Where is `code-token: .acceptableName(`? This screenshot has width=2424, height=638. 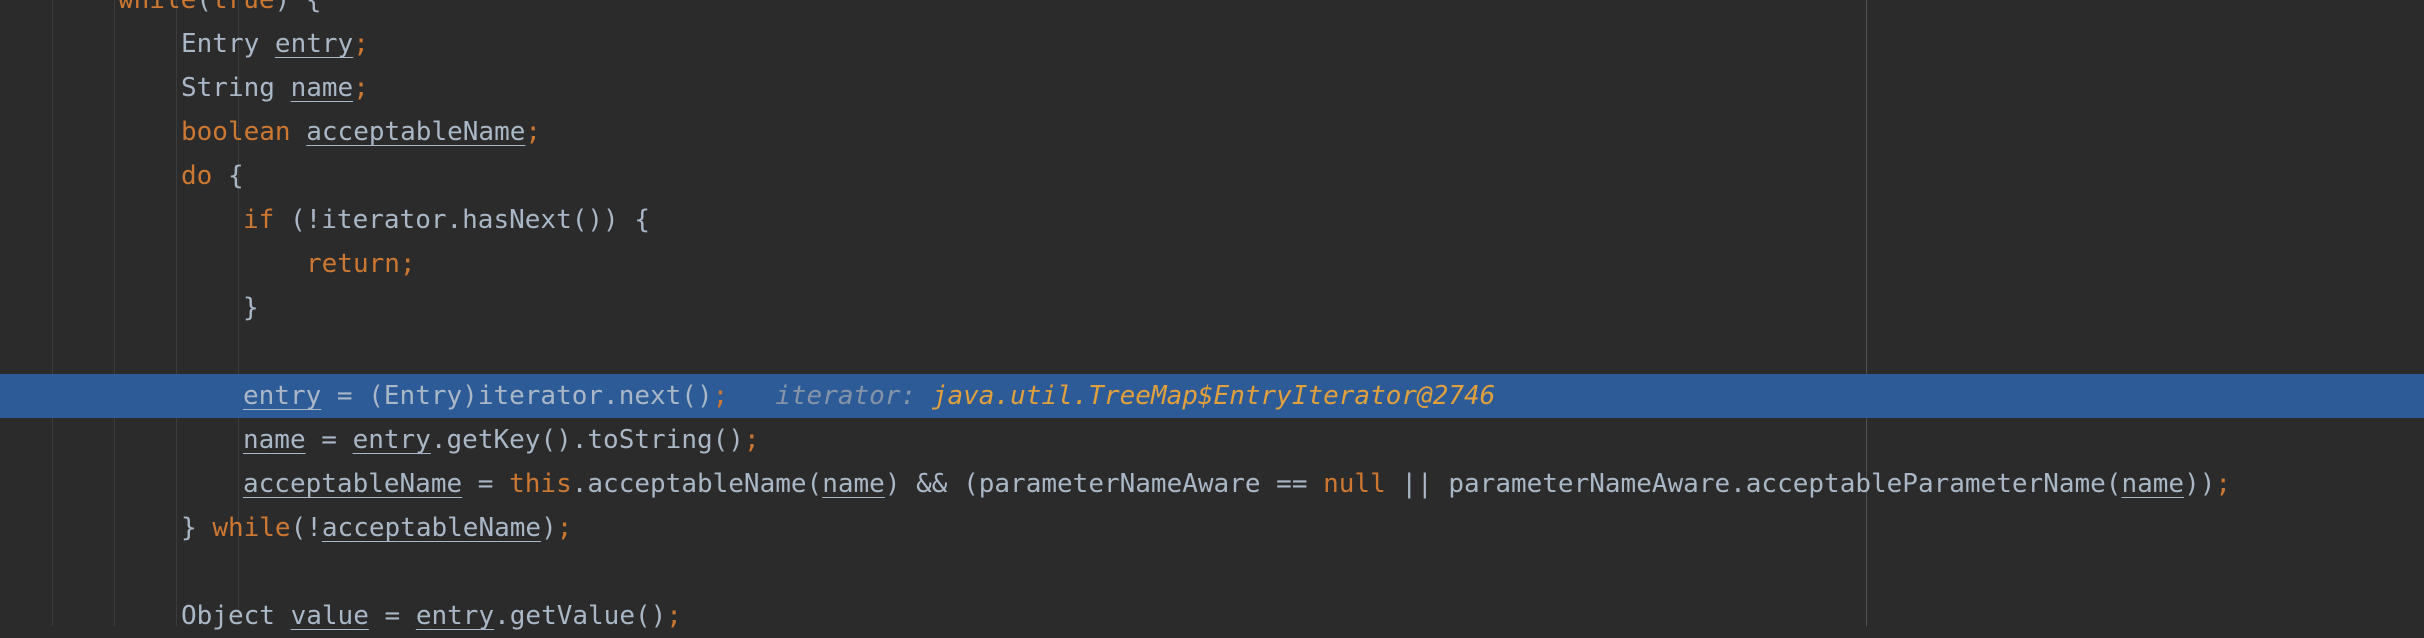
code-token: .acceptableName( is located at coordinates (697, 484).